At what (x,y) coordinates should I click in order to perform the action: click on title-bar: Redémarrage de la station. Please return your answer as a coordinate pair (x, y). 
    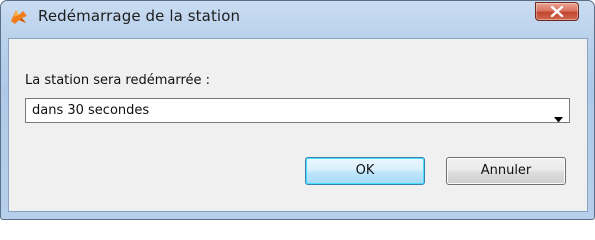
    Looking at the image, I should click on (297, 16).